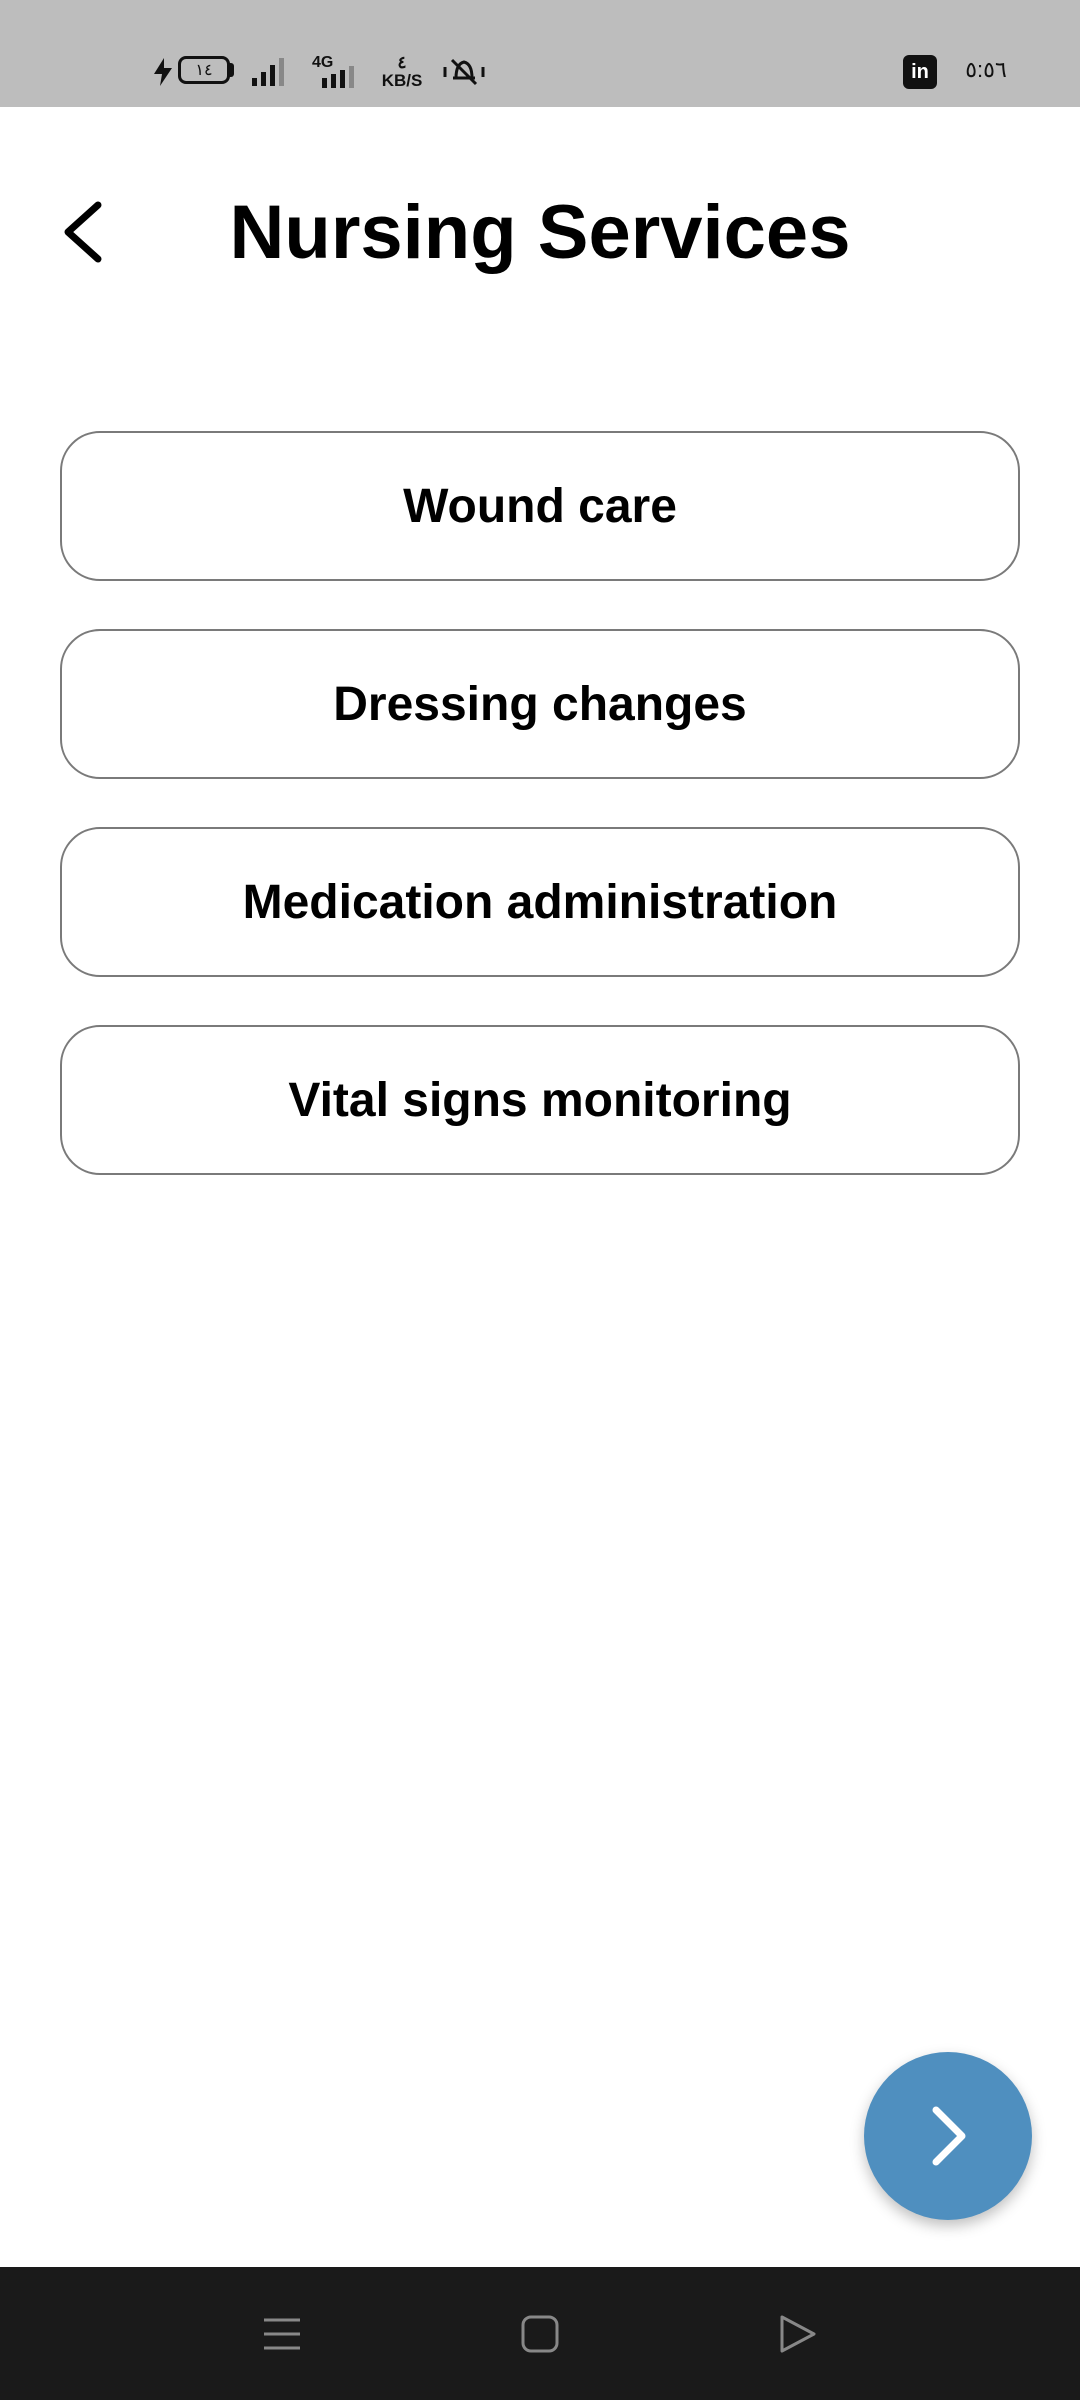  What do you see at coordinates (231, 70) in the screenshot?
I see `battery-cap` at bounding box center [231, 70].